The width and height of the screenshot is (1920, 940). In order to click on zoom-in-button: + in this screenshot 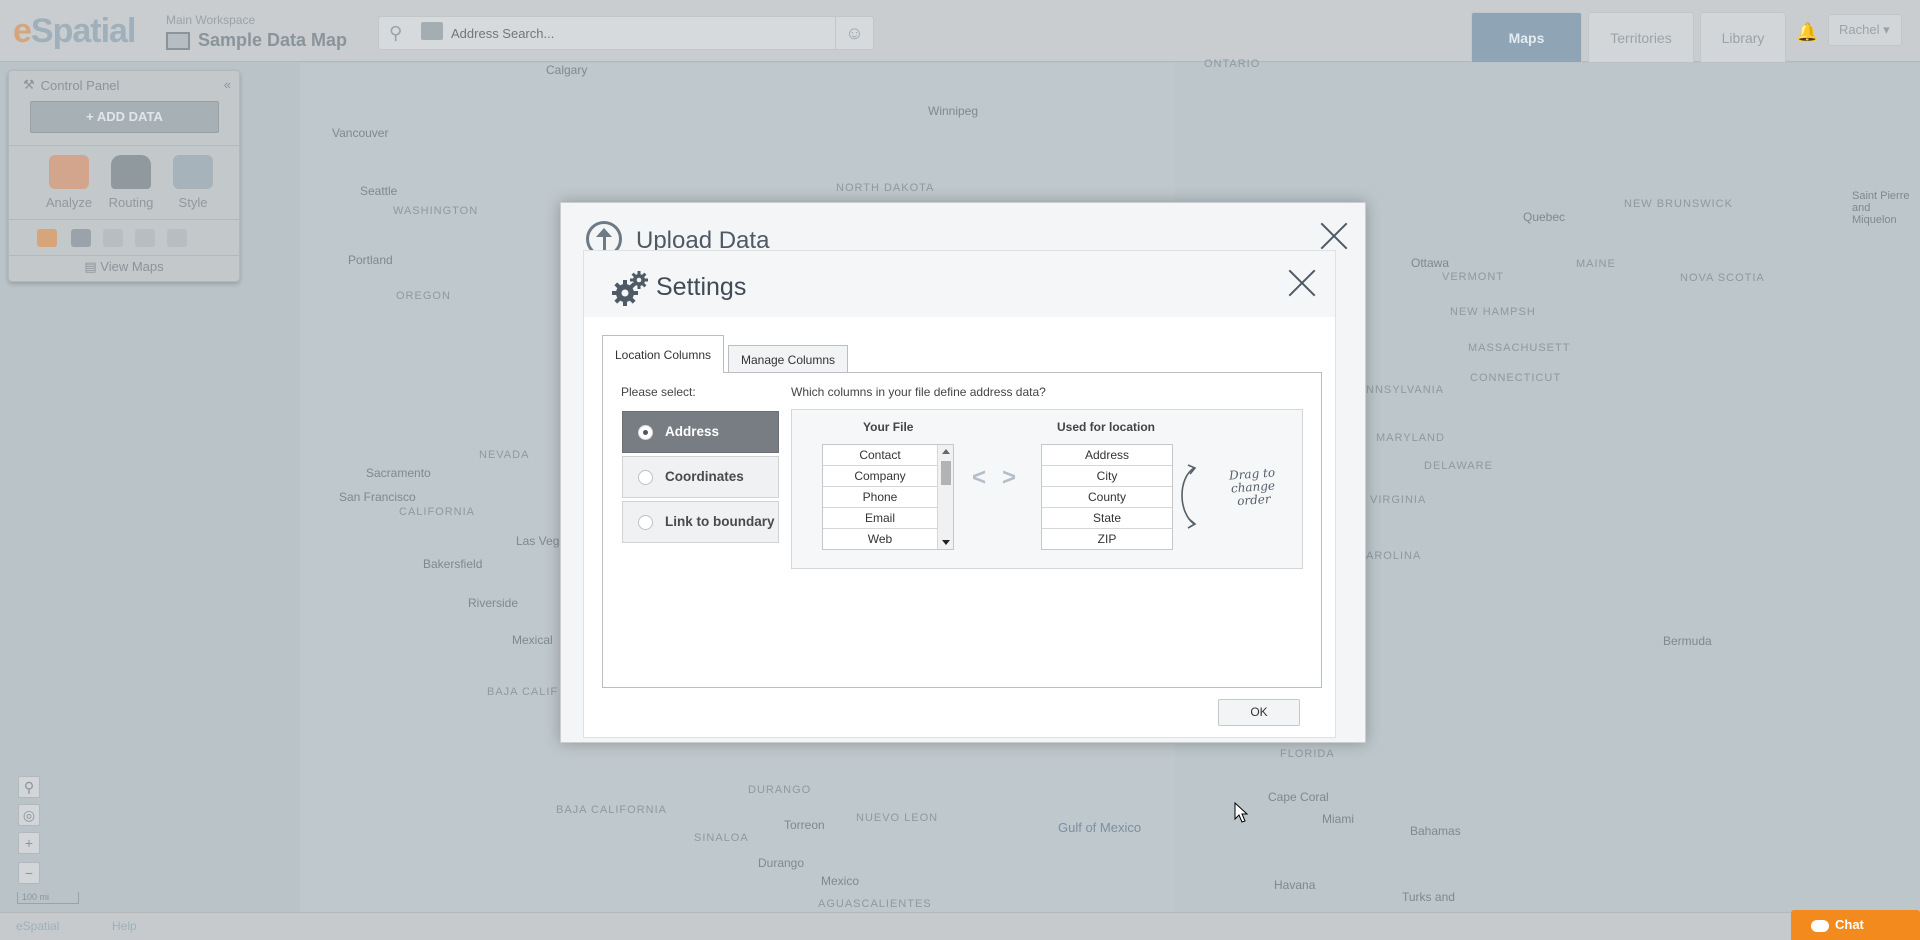, I will do `click(29, 843)`.